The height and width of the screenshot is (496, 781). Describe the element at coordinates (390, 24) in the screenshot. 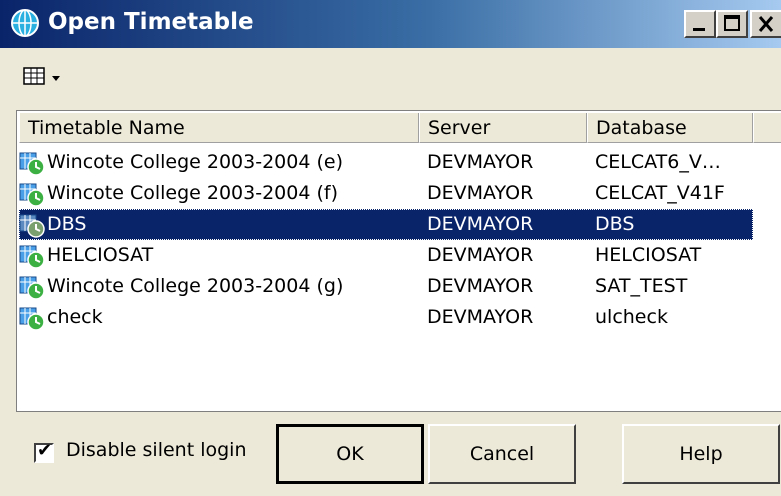

I see `title-bar: Open Timetable` at that location.